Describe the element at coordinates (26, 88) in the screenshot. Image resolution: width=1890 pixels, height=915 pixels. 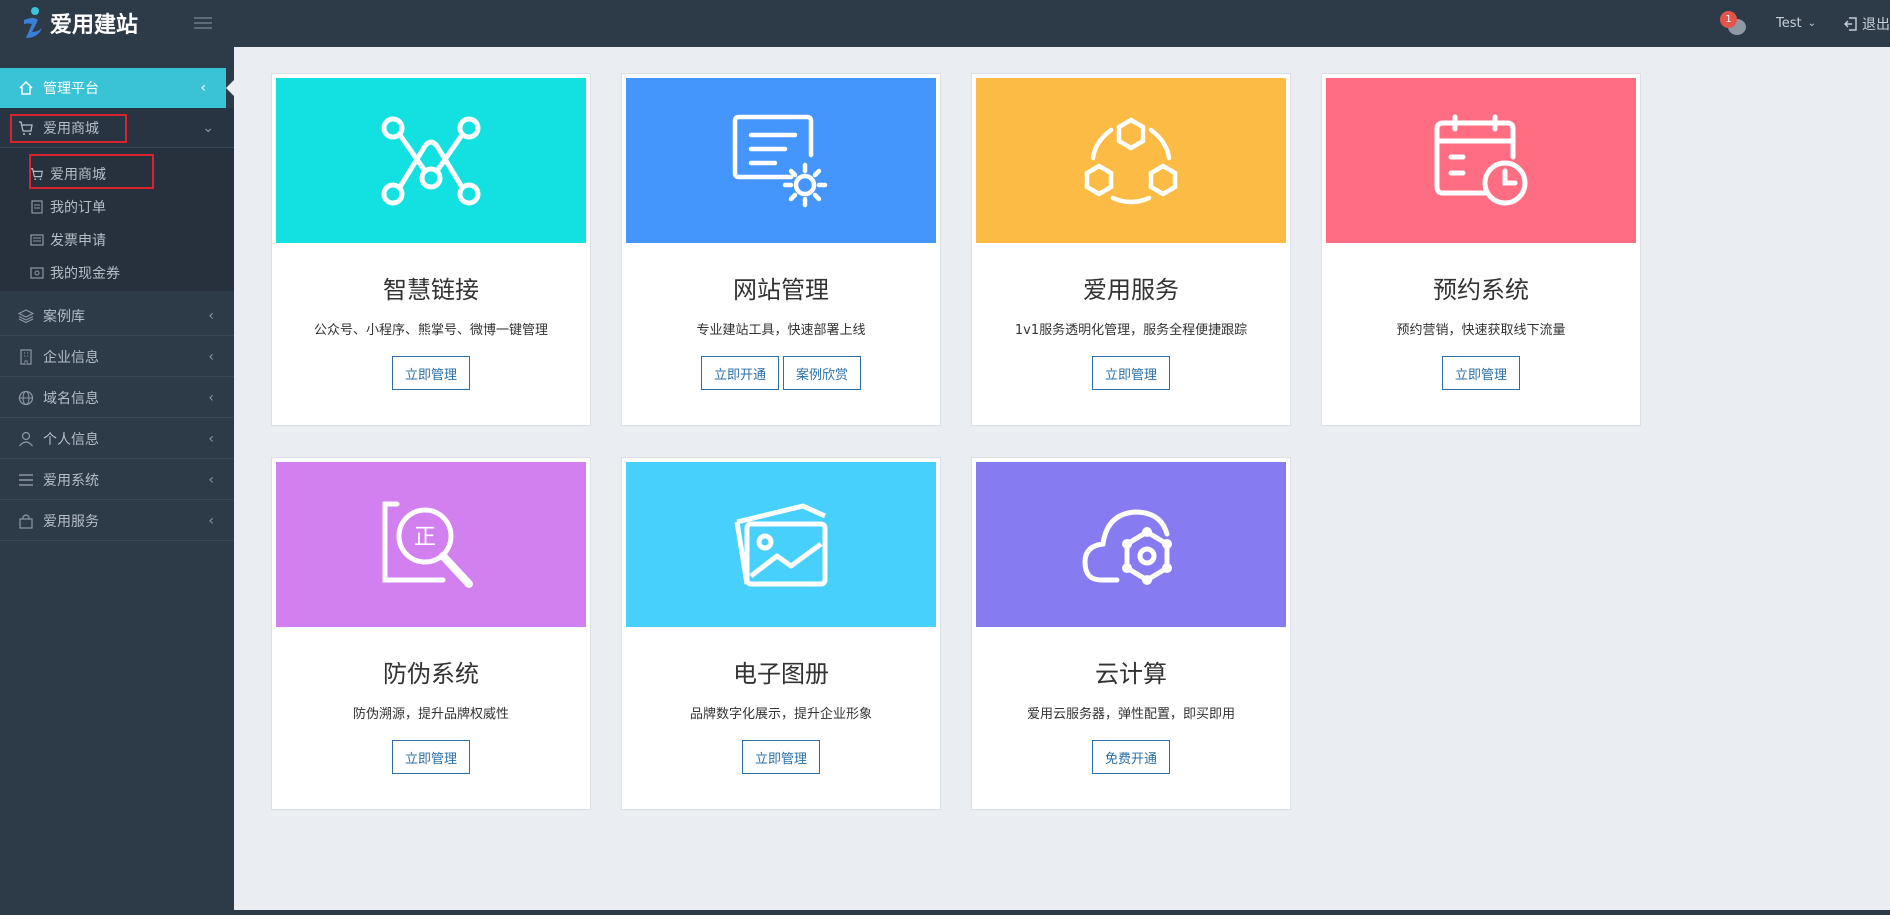
I see `home-icon` at that location.